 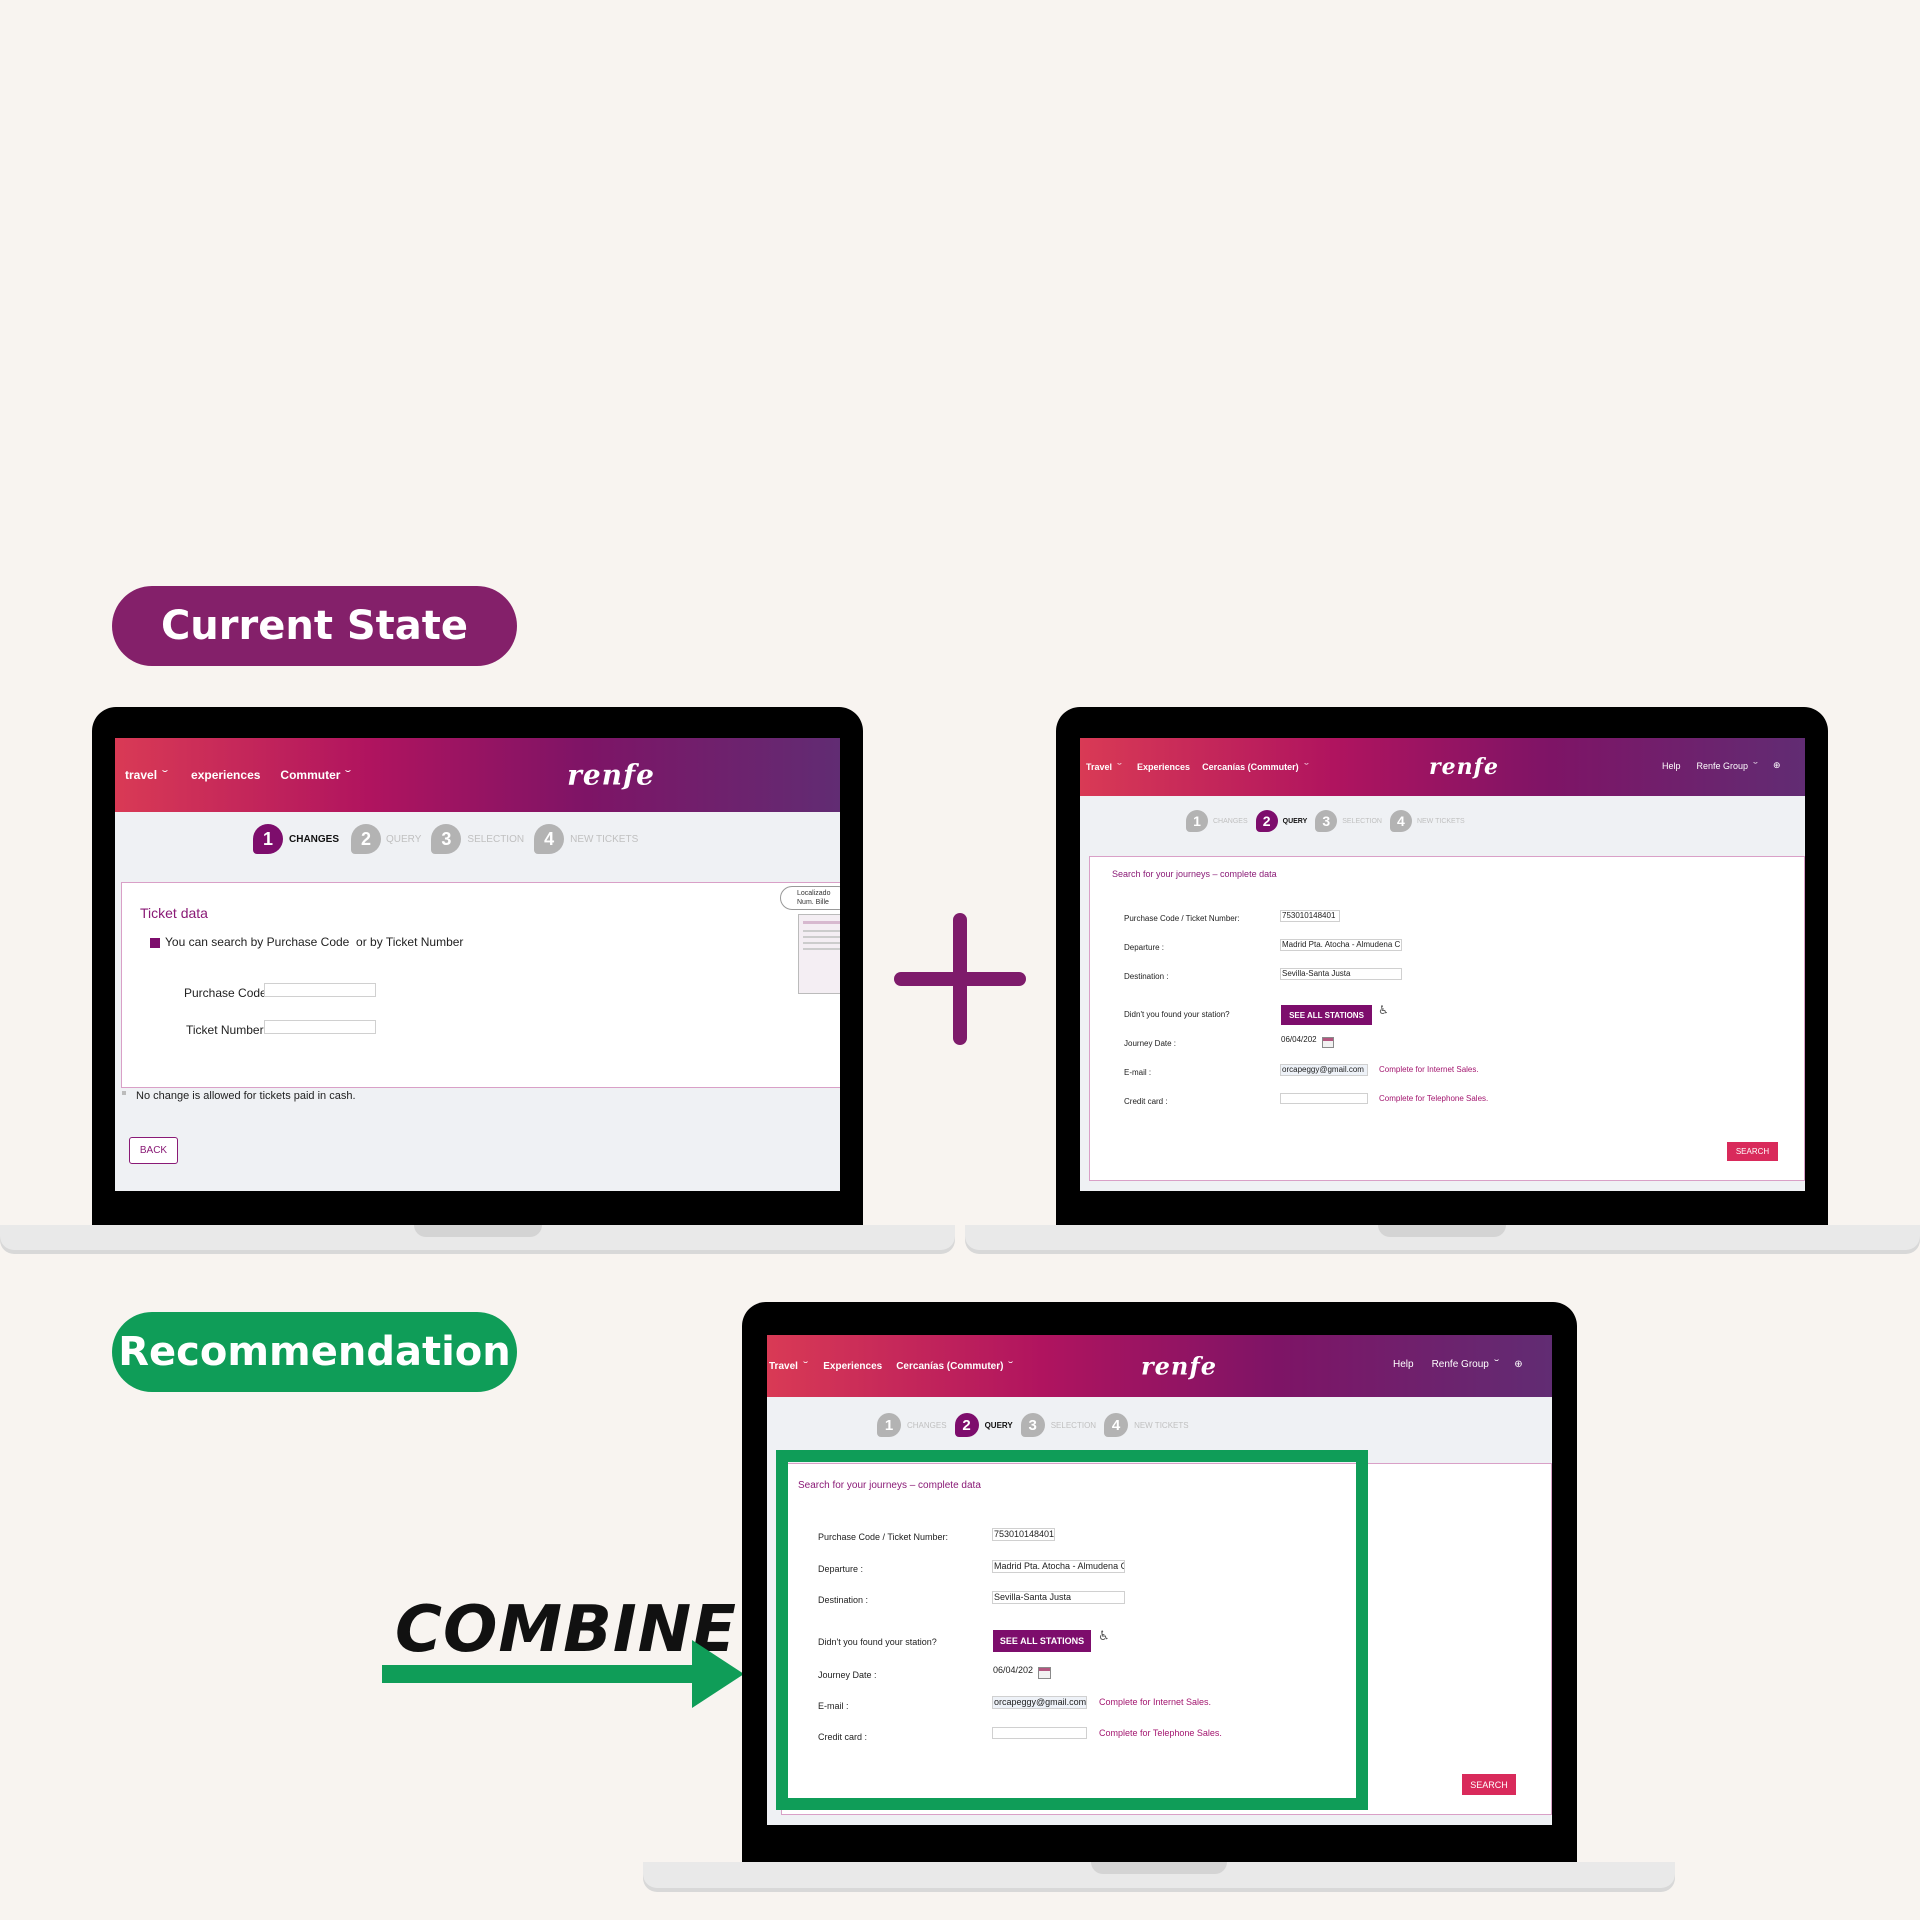 I want to click on ticket-number-label: Ticket Number:, so click(x=226, y=1030).